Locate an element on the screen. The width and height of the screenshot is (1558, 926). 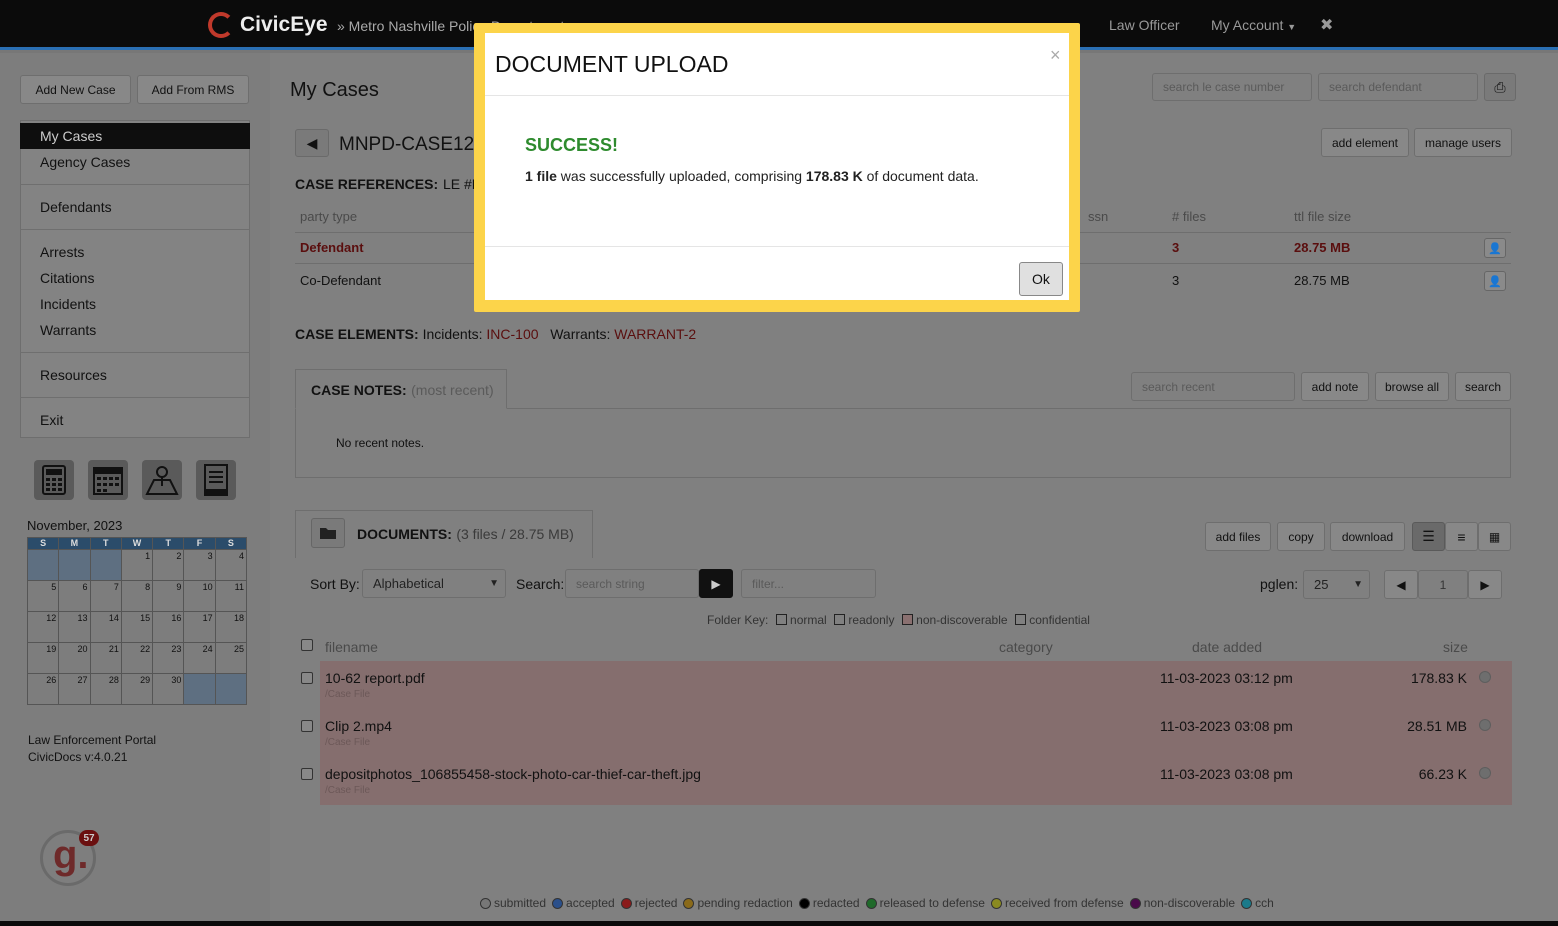
calendar-day: 29 is located at coordinates (137, 689).